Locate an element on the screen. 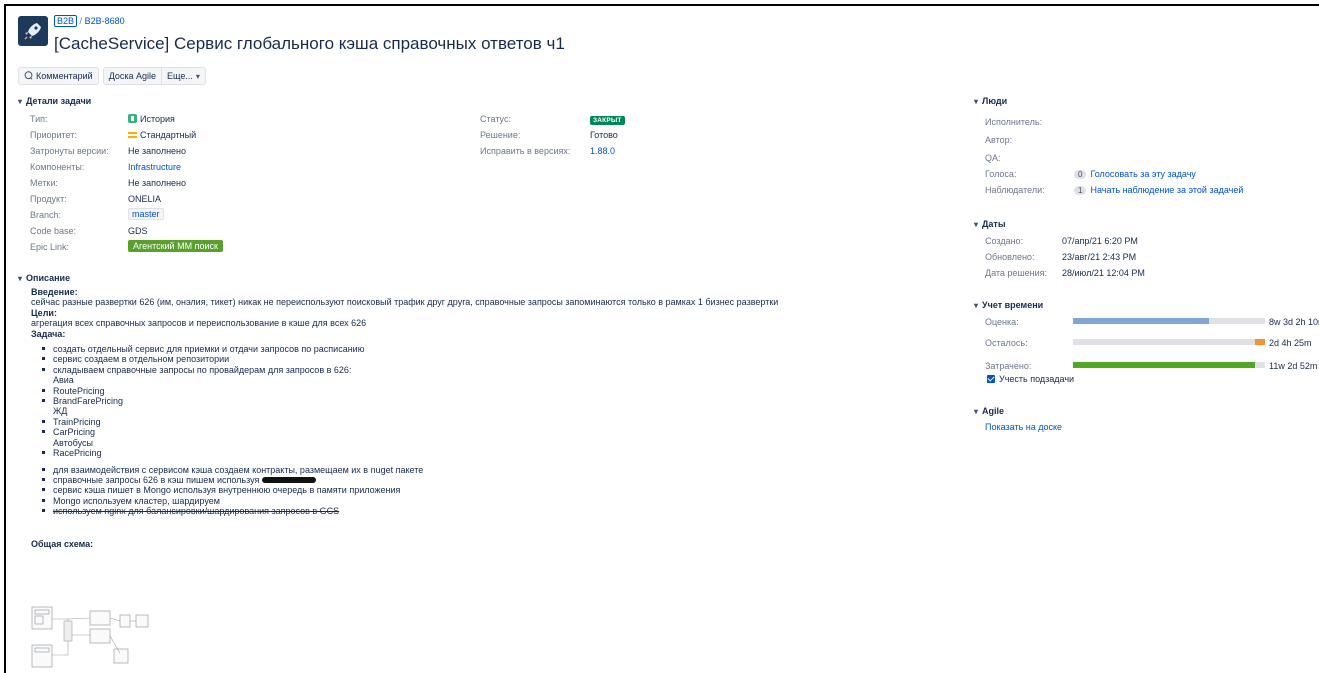  remaining-bar is located at coordinates (1169, 342).